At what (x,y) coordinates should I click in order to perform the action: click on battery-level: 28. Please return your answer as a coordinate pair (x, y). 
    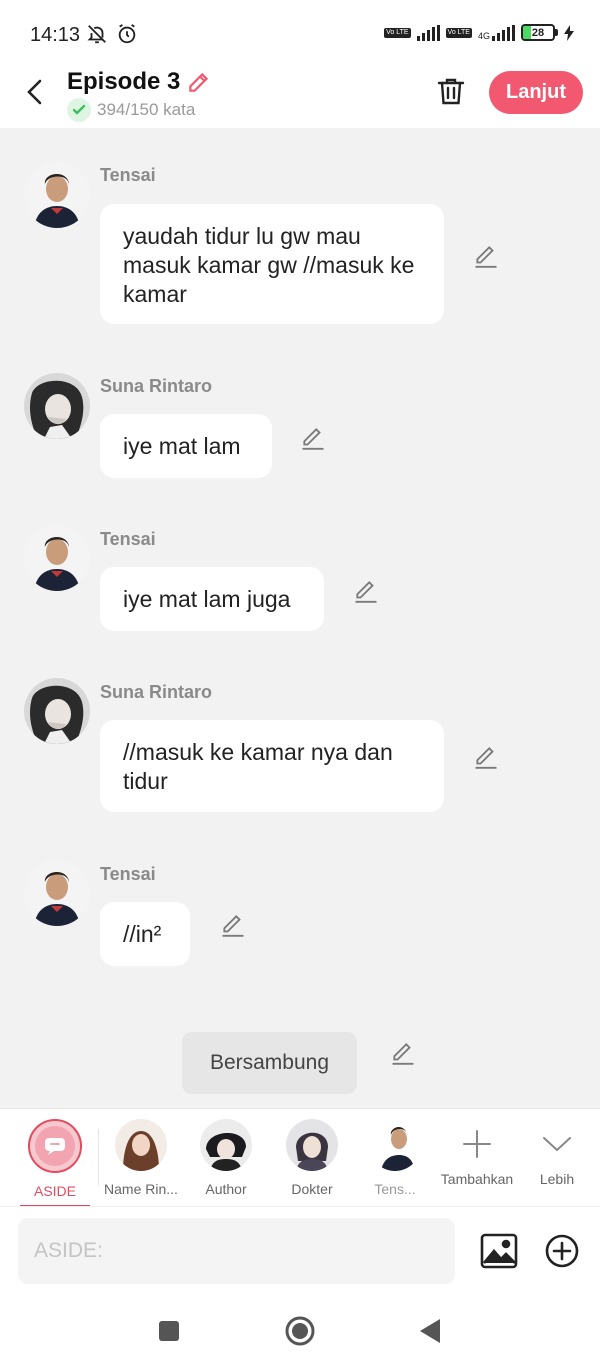
    Looking at the image, I should click on (538, 32).